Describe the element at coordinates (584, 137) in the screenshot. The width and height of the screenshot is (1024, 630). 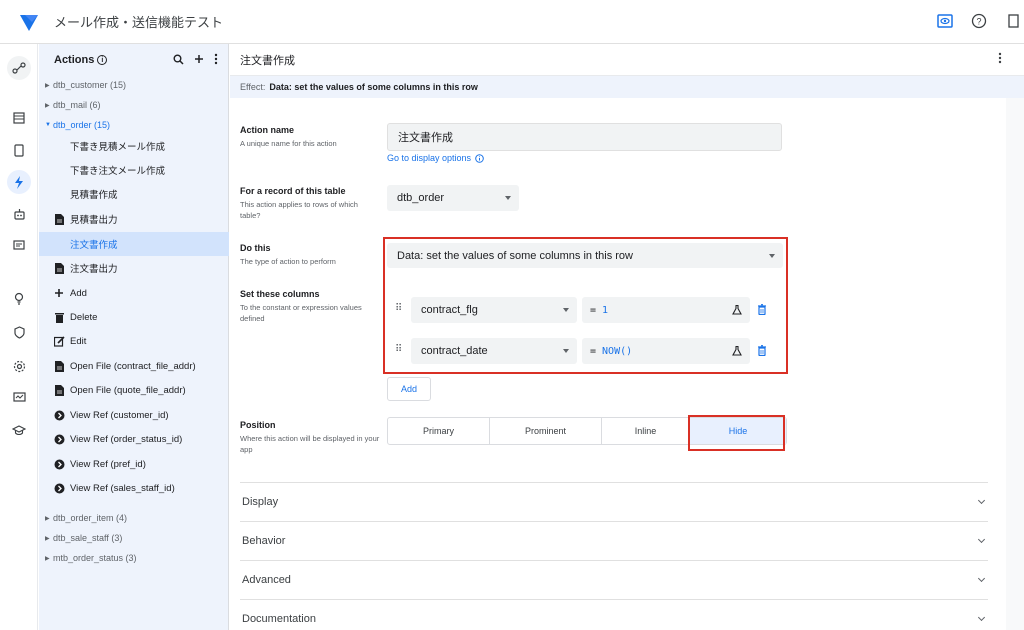
I see `action-name-input: 注文書作成` at that location.